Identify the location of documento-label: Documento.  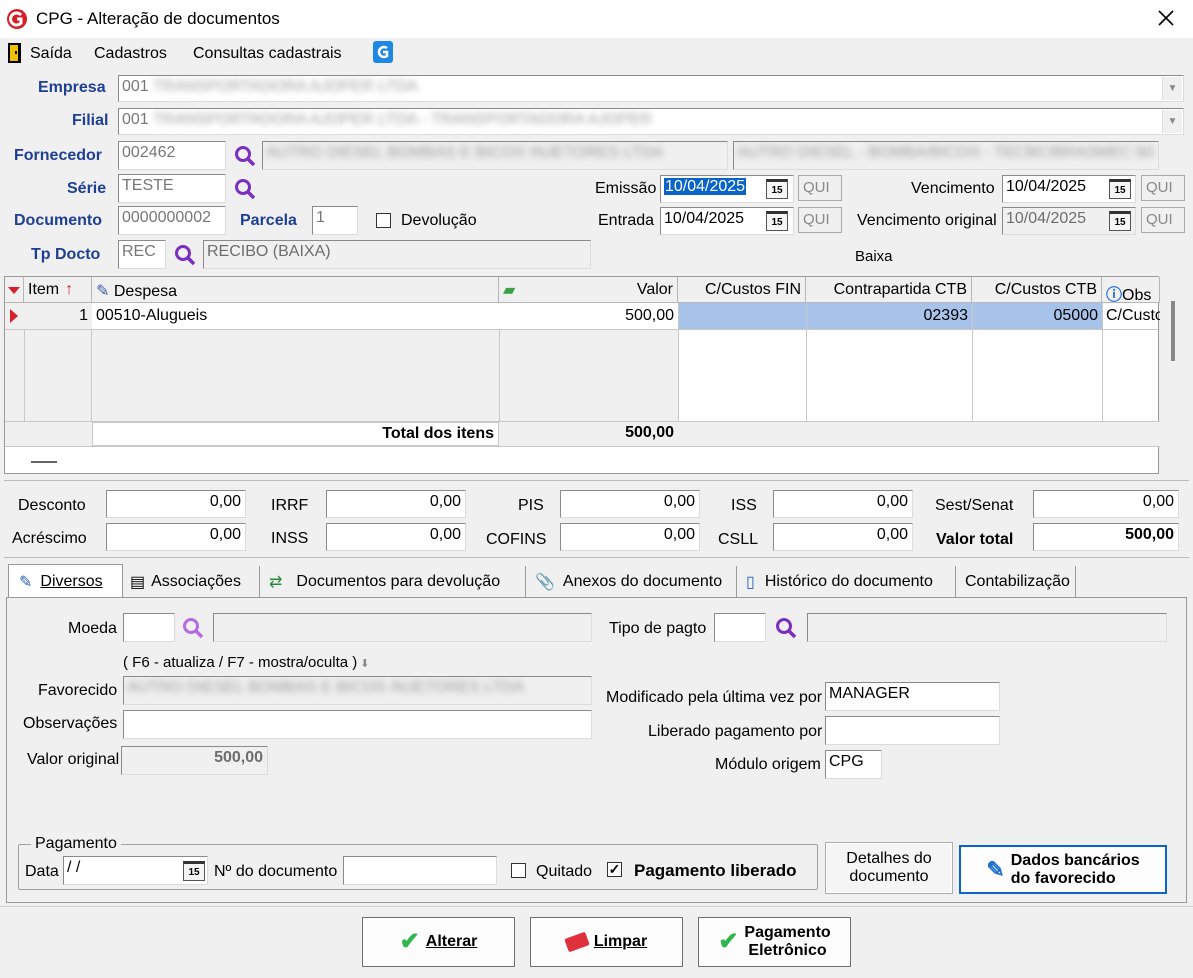
(58, 220).